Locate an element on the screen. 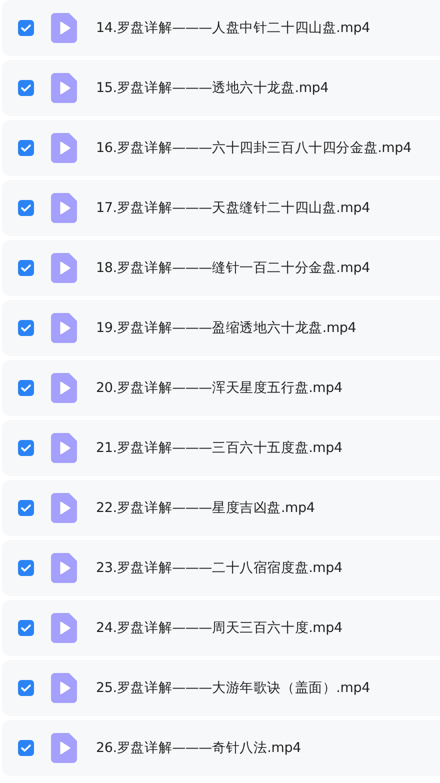 The height and width of the screenshot is (783, 440). file-row: 19.罗盘详解———盈缩透地六十龙盘.mp4 is located at coordinates (221, 328).